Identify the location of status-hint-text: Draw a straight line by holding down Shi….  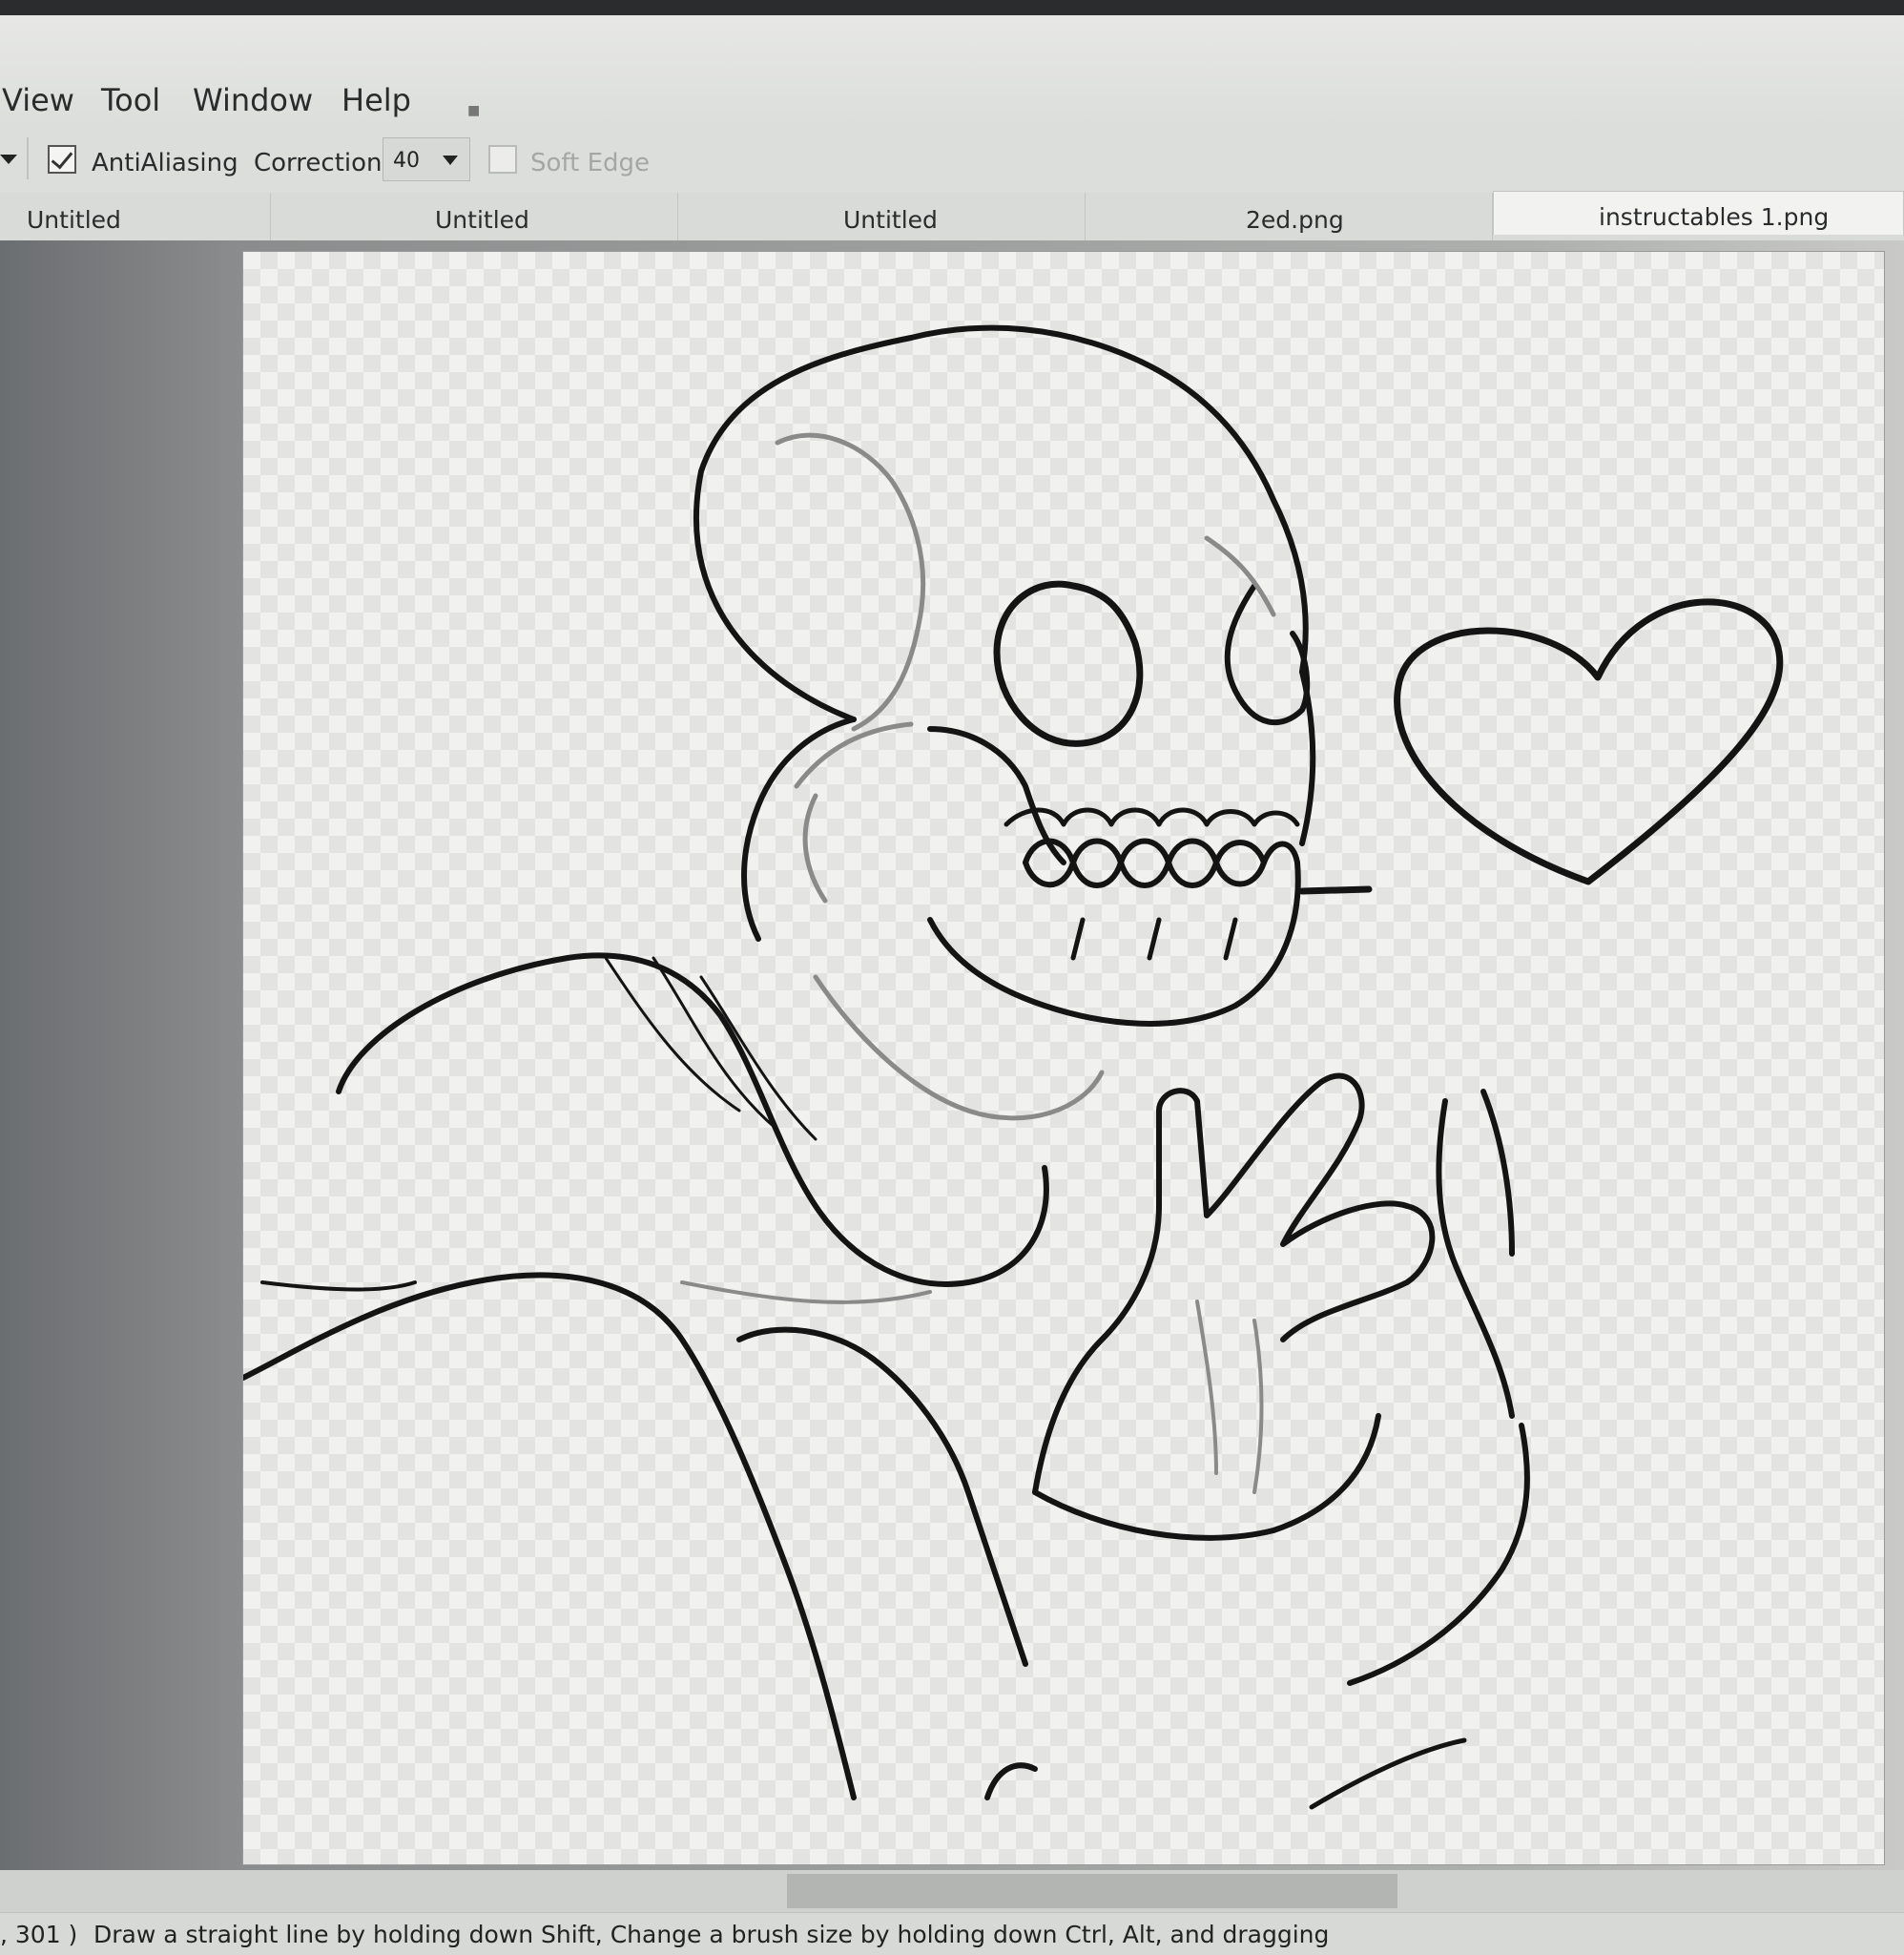
(711, 1935).